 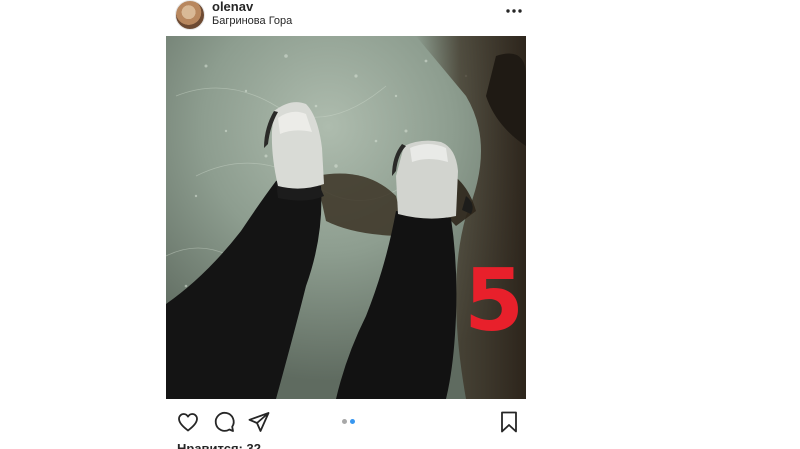 I want to click on save-button, so click(x=509, y=422).